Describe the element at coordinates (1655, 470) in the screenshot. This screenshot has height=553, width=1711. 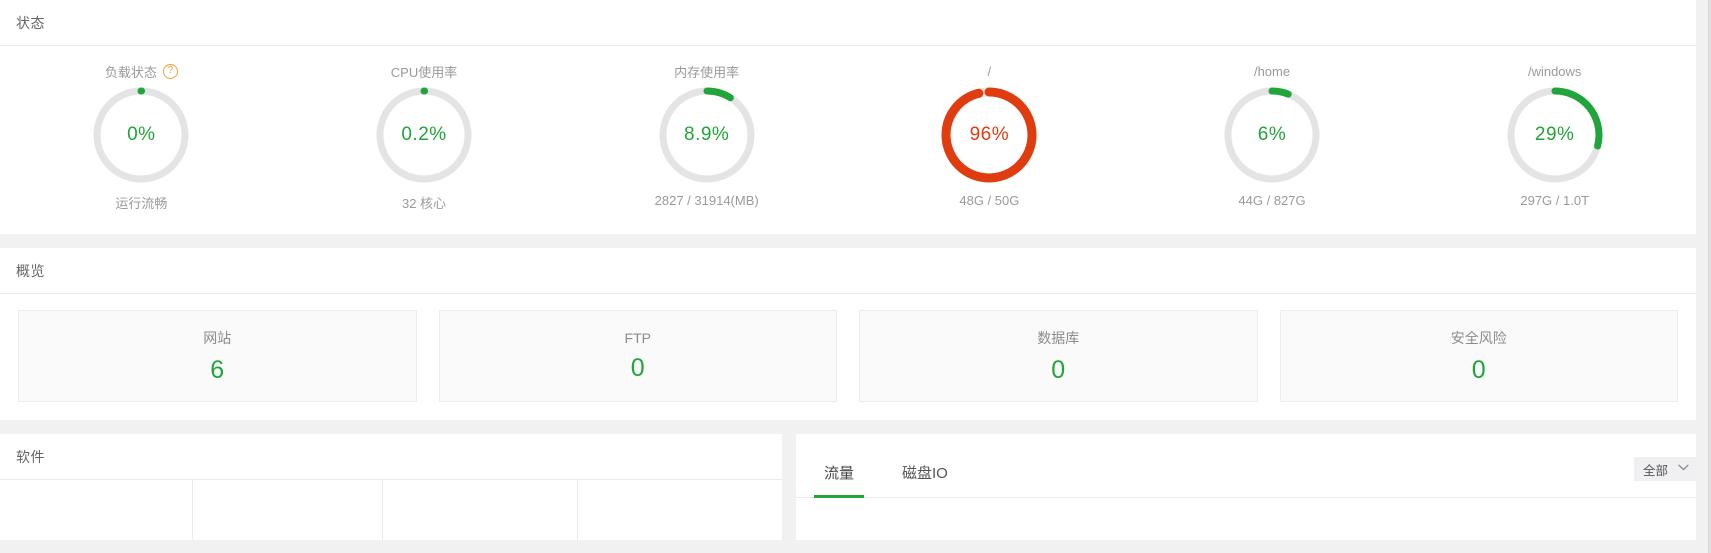
I see `traffic-filter-value: 全部` at that location.